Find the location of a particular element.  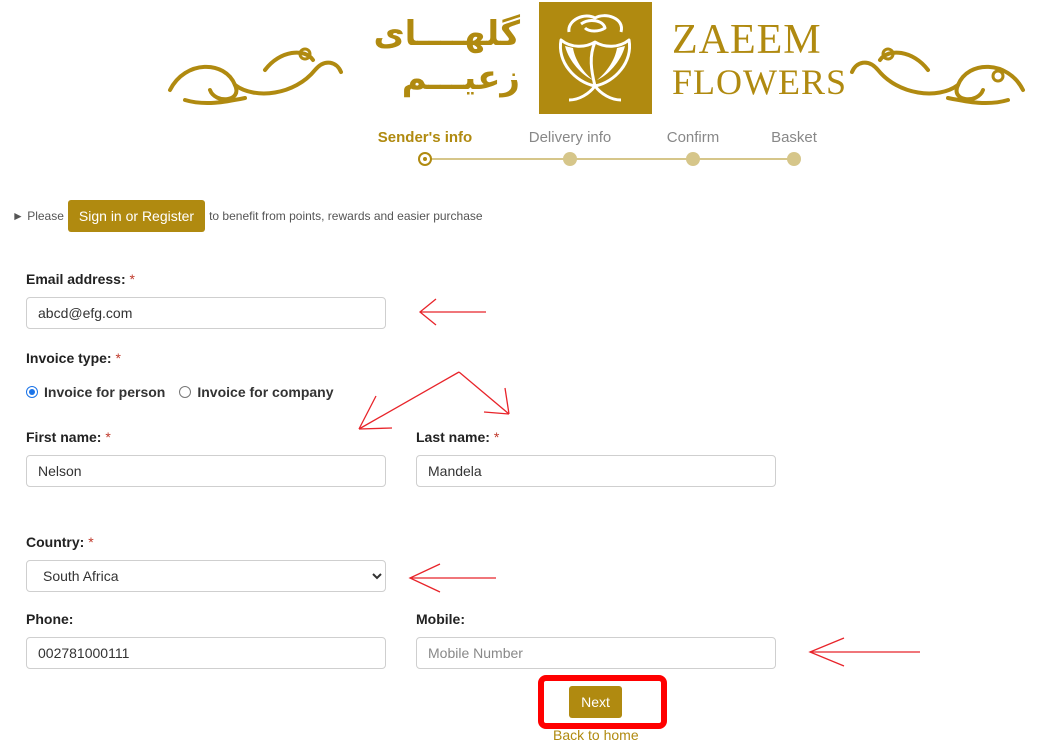

email-label-text: Email address: is located at coordinates (76, 279).